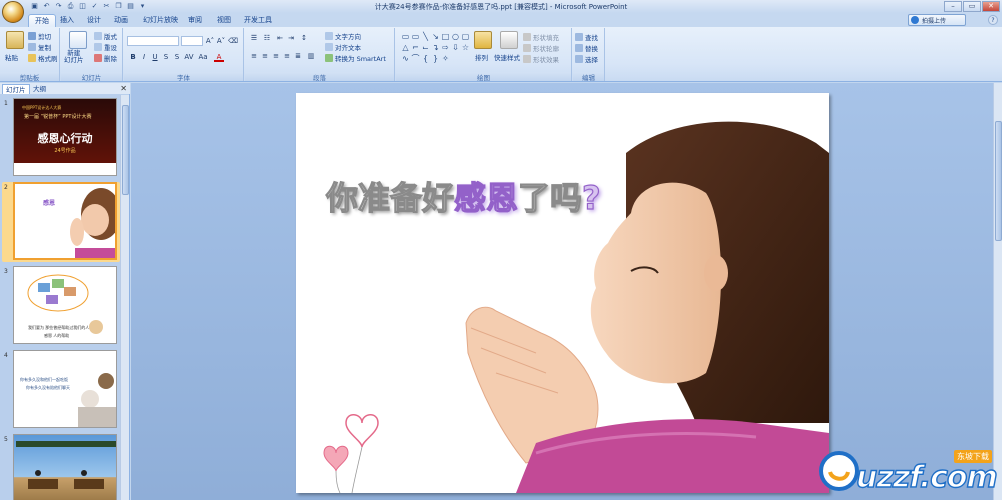 The width and height of the screenshot is (1002, 500). I want to click on elbow-icon: ⌐, so click(415, 47).